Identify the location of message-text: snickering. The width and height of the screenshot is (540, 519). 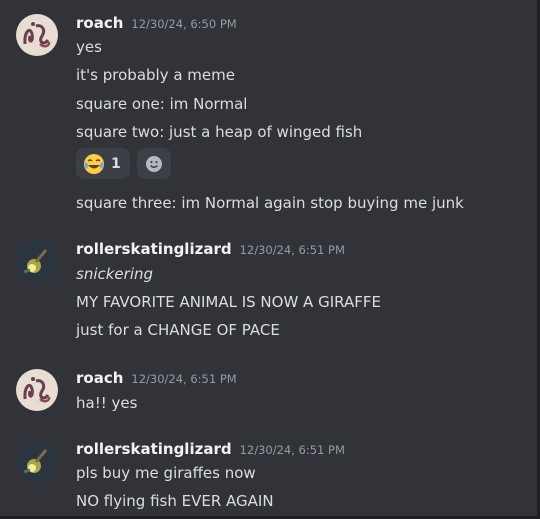
(115, 274).